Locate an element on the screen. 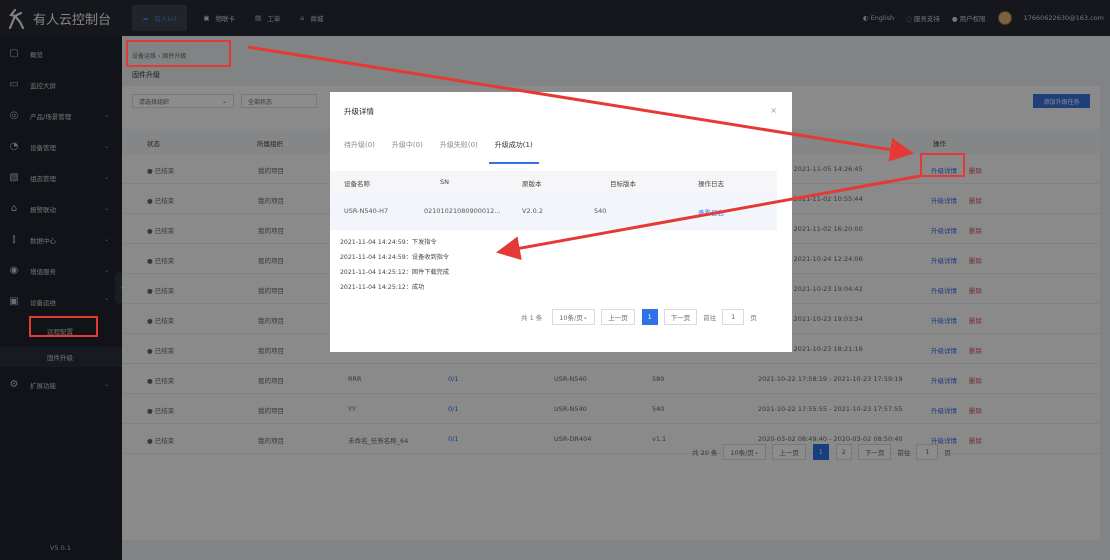 Image resolution: width=1110 pixels, height=560 pixels. modal-header-orig-version: 原版本 is located at coordinates (532, 184).